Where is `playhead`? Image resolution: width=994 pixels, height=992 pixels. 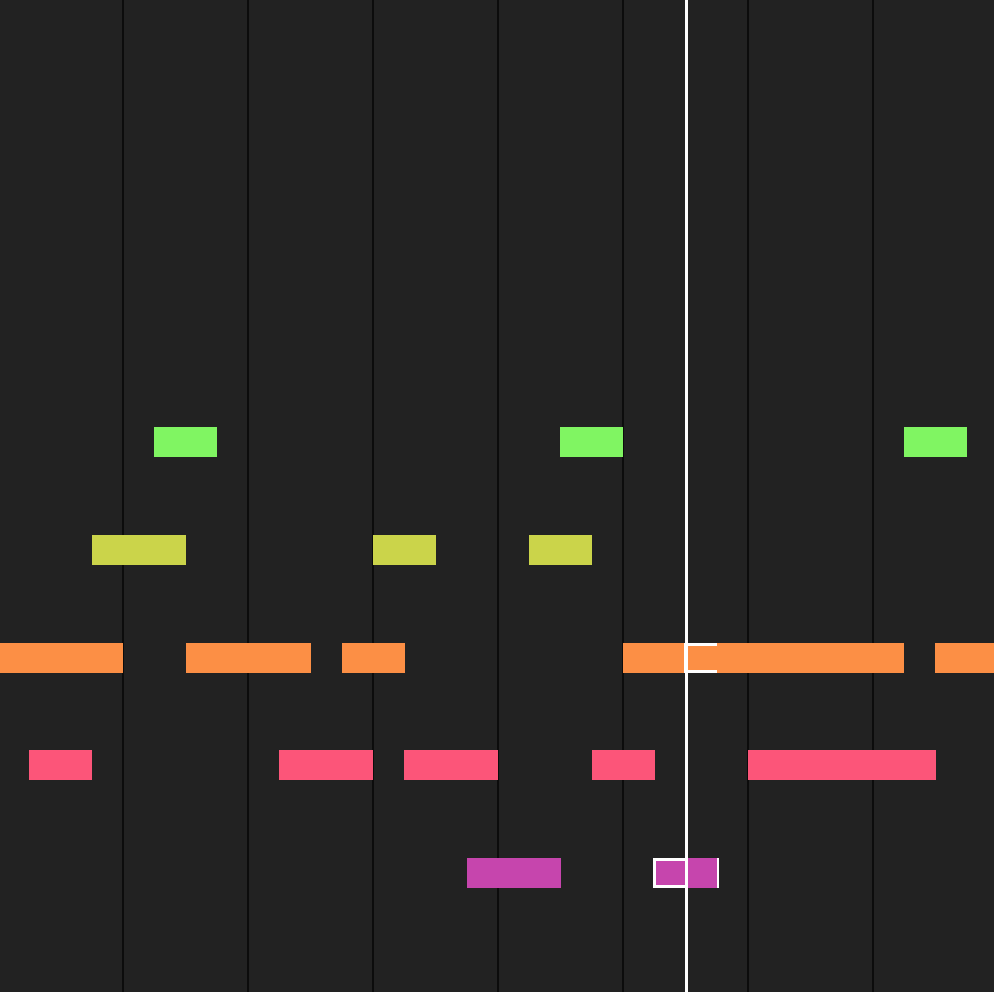 playhead is located at coordinates (686, 496).